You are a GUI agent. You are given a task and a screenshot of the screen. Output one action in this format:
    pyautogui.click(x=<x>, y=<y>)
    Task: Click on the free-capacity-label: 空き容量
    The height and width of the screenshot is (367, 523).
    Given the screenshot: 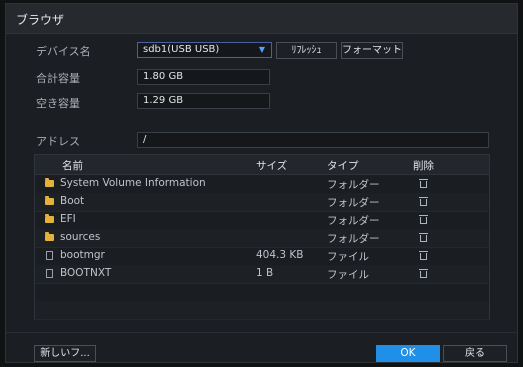 What is the action you would take?
    pyautogui.click(x=58, y=103)
    